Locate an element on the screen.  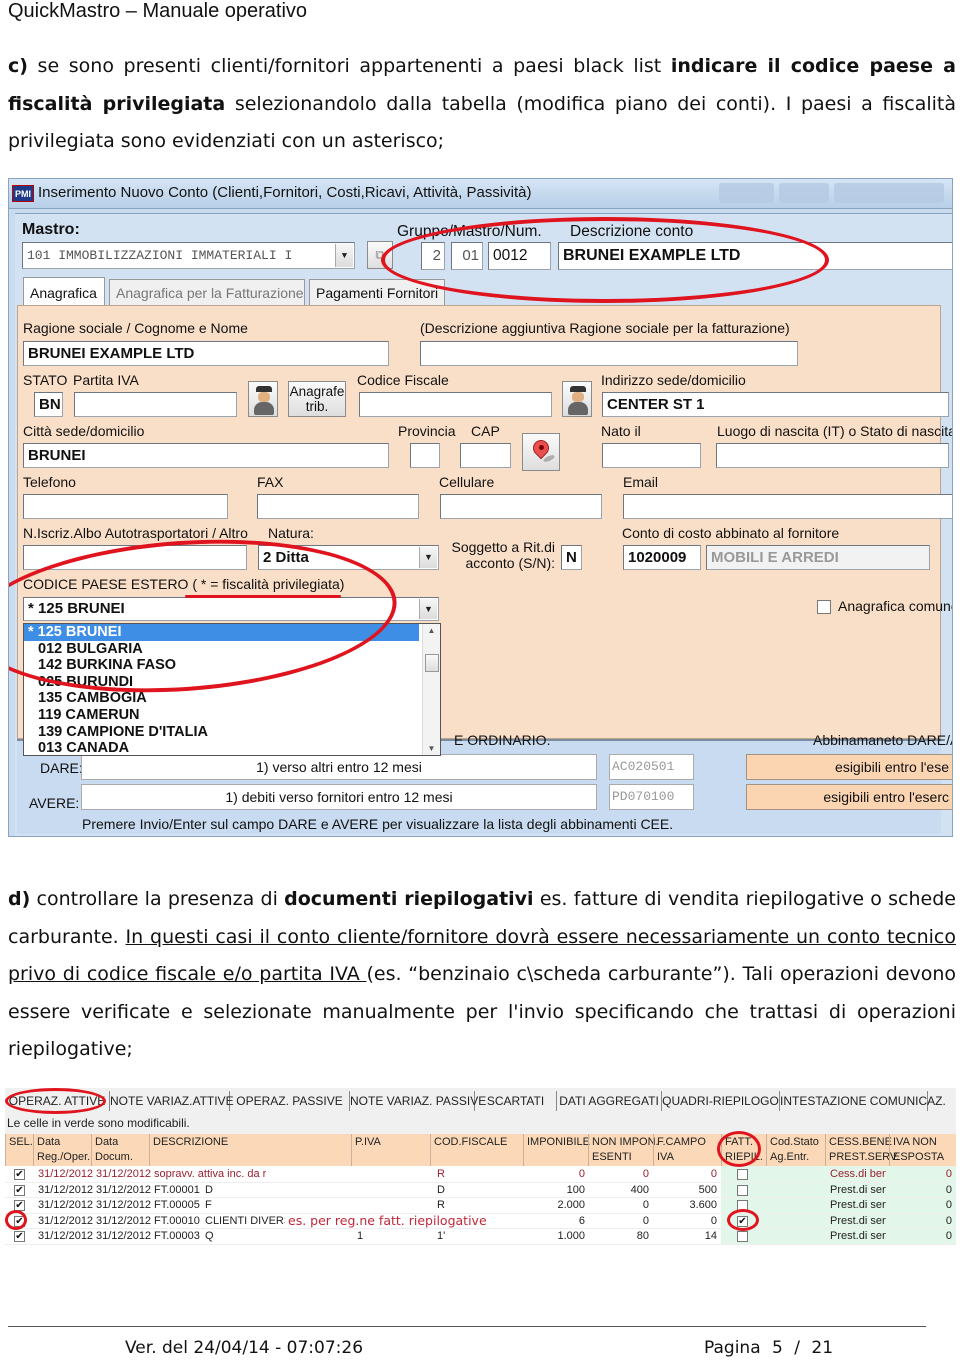
map-pin-button is located at coordinates (541, 452).